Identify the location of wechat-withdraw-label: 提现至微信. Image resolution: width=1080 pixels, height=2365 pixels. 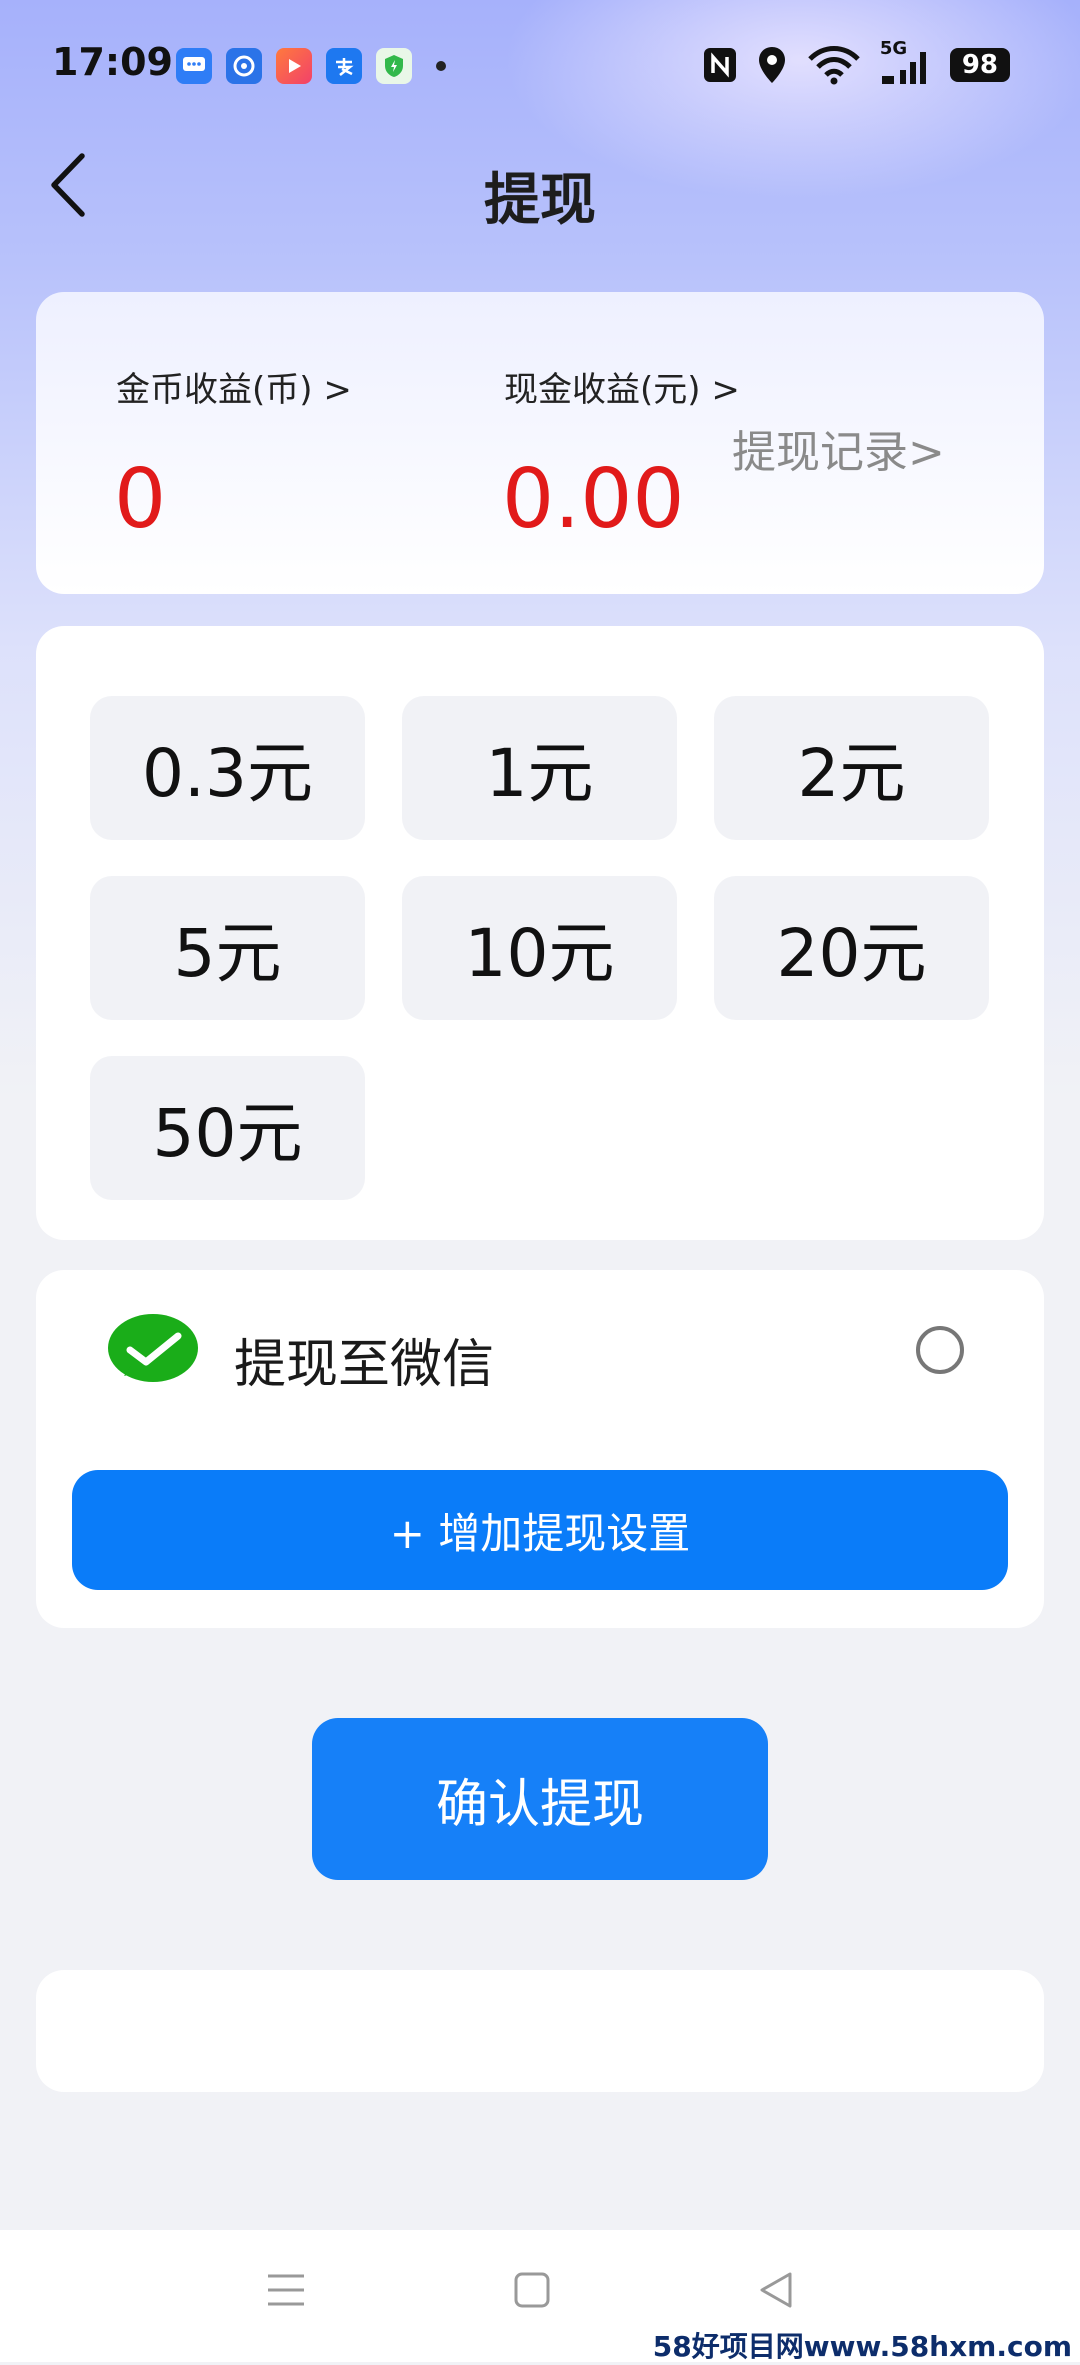
(364, 1365).